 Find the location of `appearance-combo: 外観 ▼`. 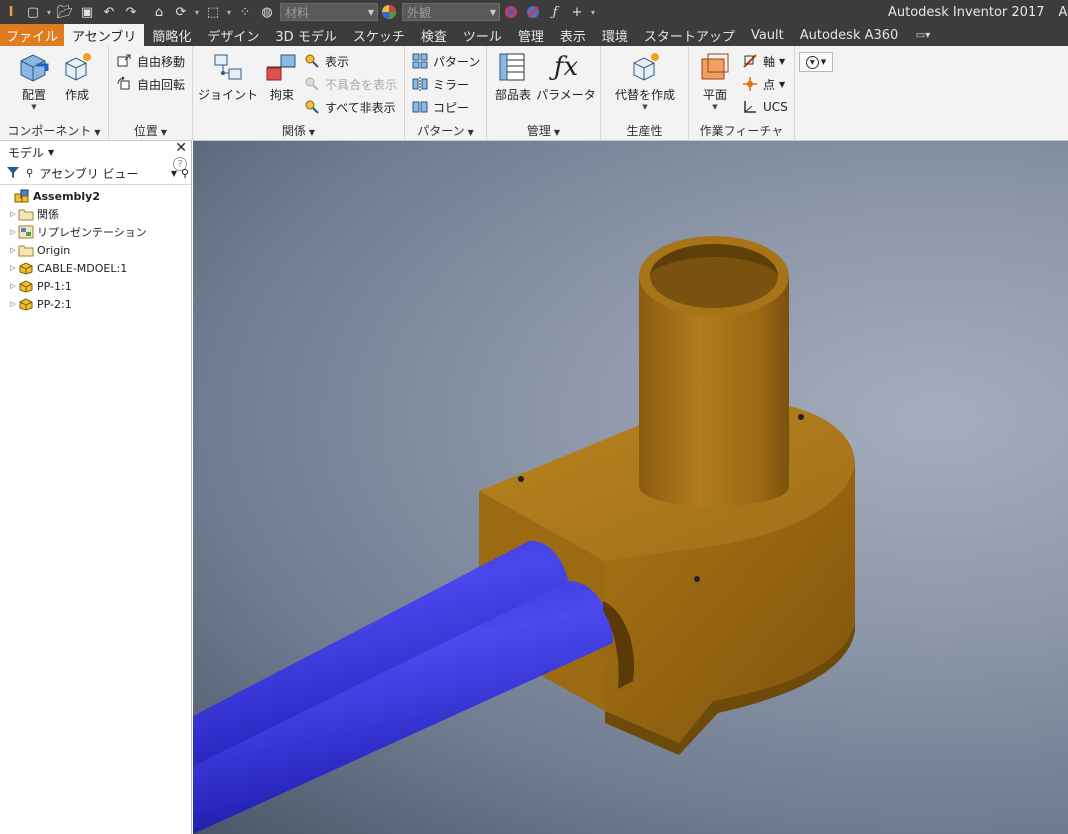

appearance-combo: 外観 ▼ is located at coordinates (451, 12).